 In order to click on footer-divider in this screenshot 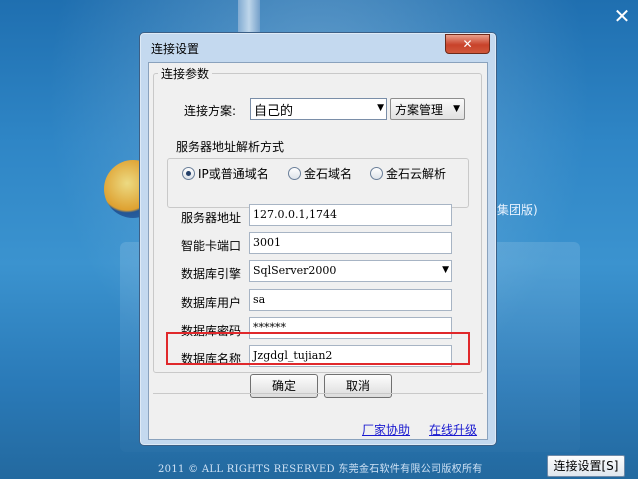, I will do `click(318, 393)`.